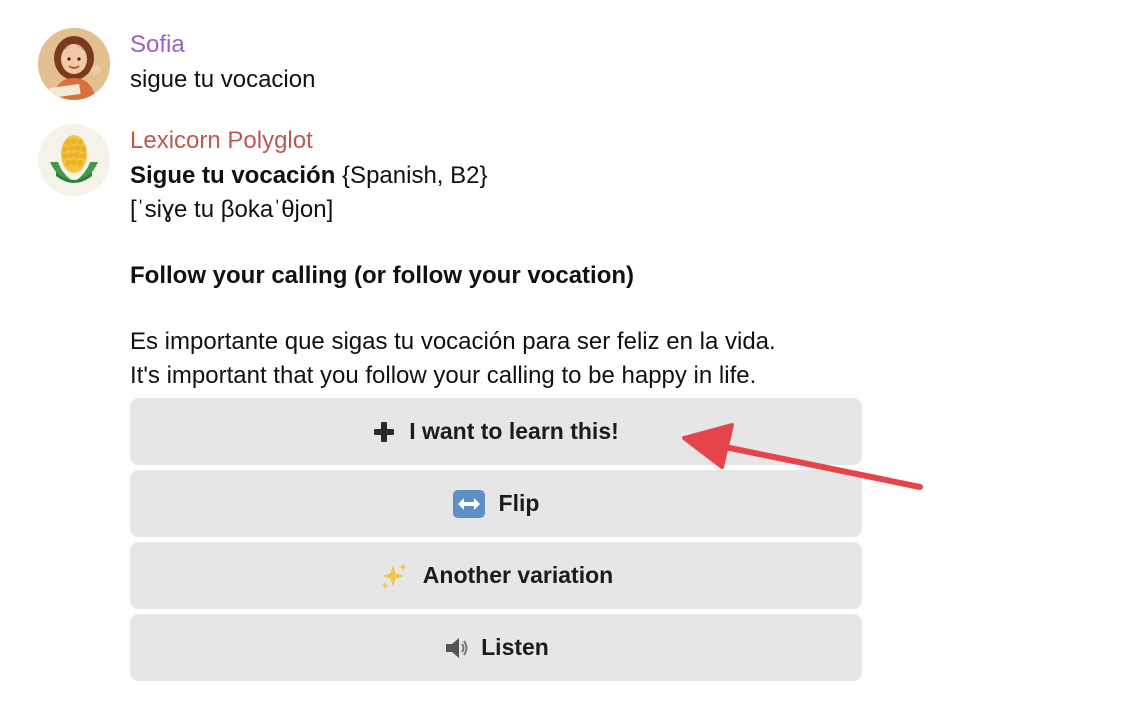  I want to click on listen-button: Listen, so click(496, 647).